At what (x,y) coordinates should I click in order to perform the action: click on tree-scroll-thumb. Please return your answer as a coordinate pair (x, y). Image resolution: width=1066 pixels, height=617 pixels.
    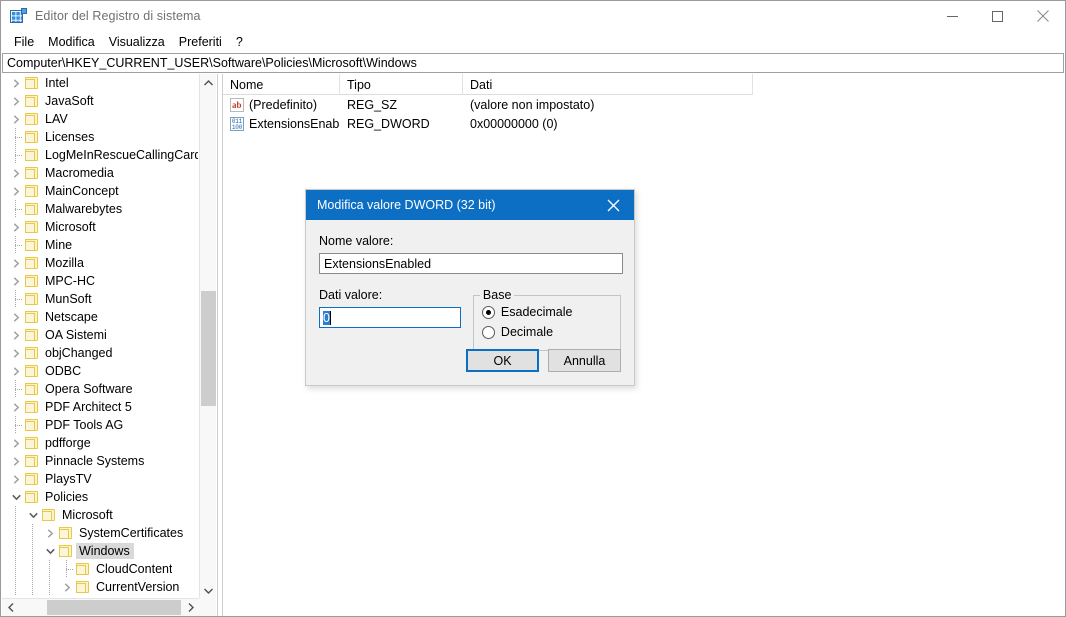
    Looking at the image, I should click on (208, 348).